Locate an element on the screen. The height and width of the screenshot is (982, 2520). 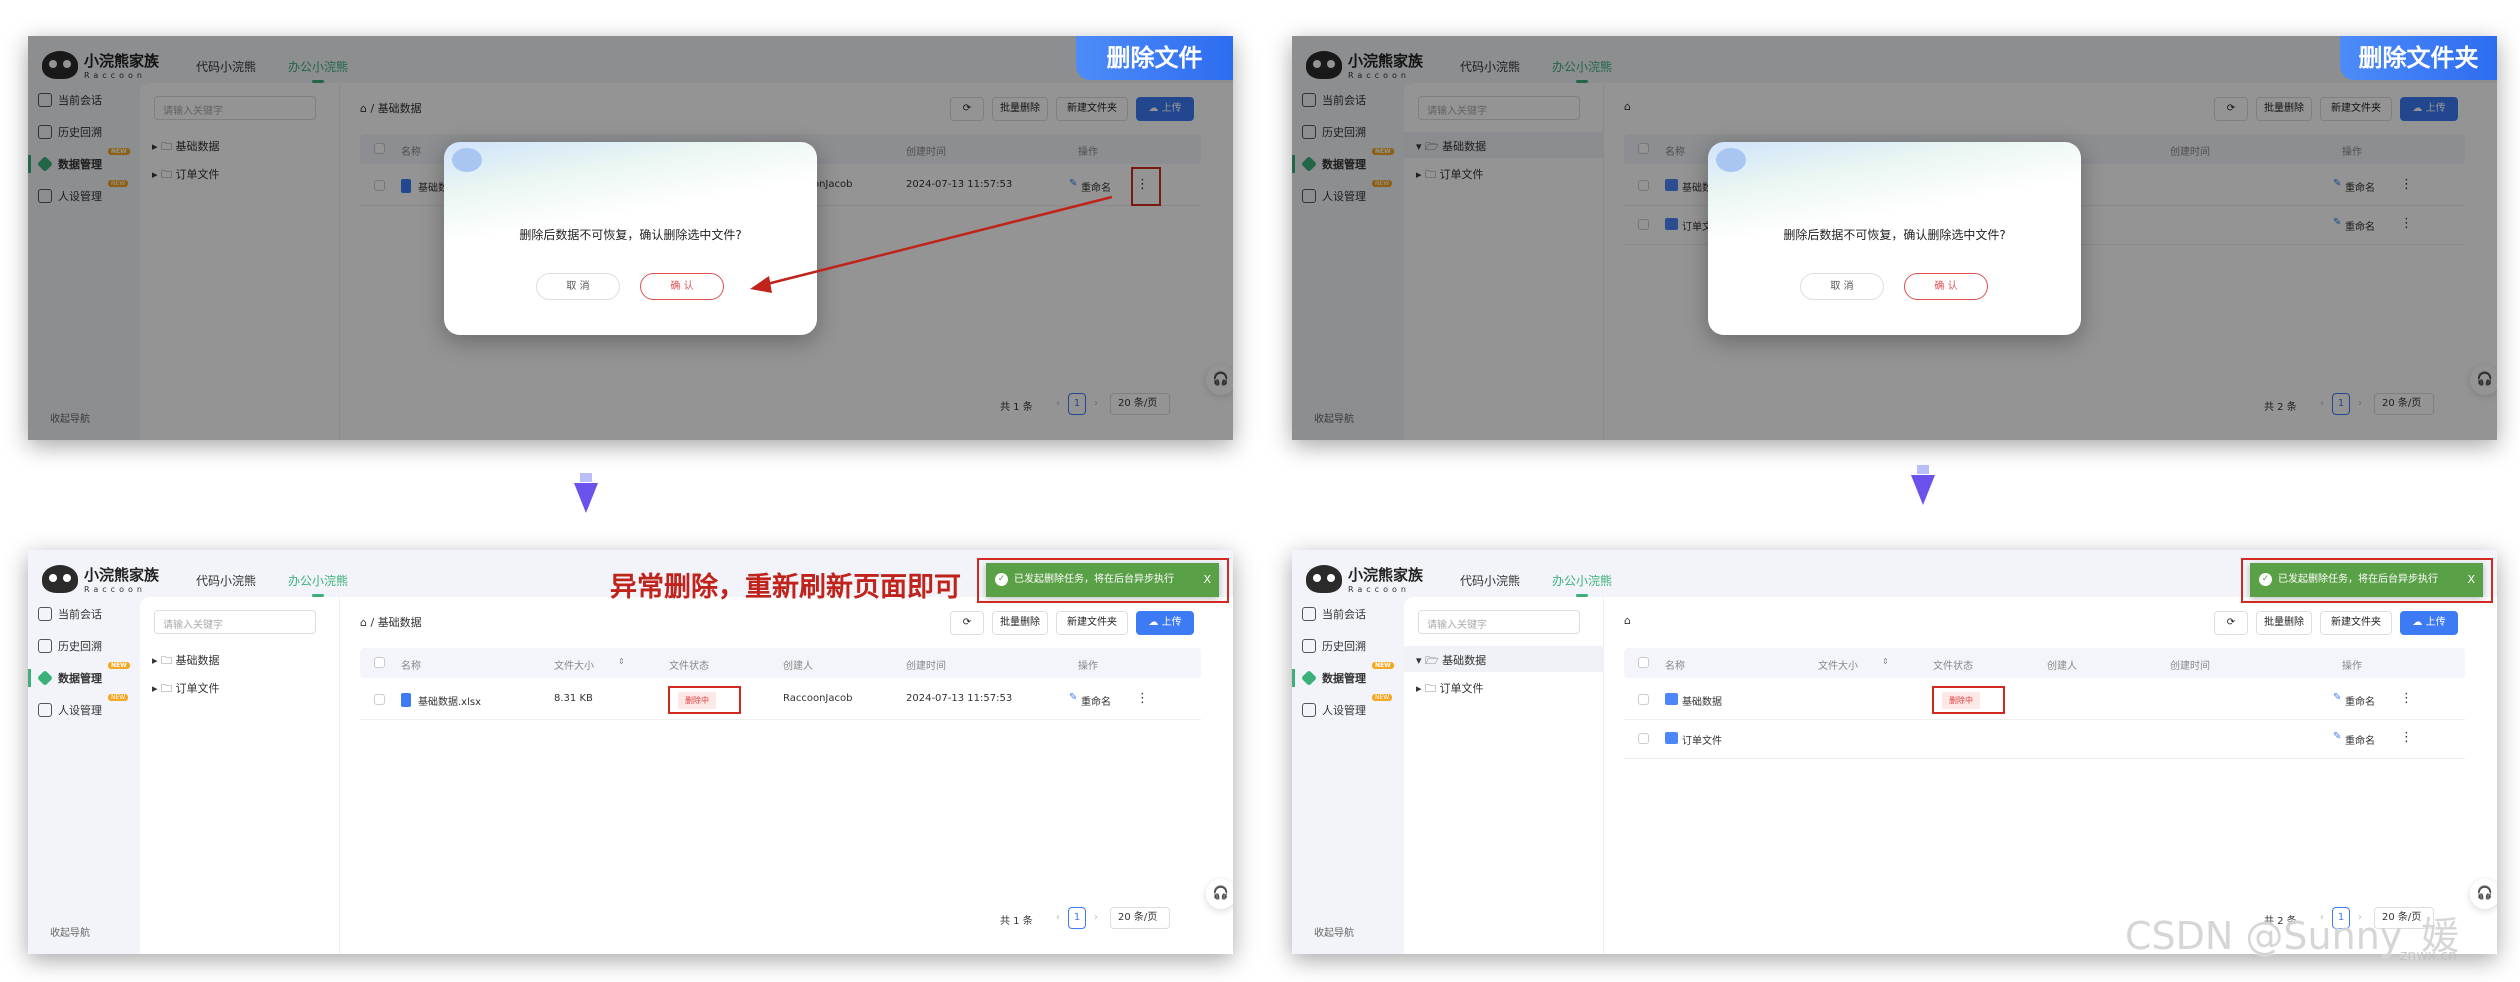
breadcrumb: ⌂ / 基础数据 is located at coordinates (391, 622).